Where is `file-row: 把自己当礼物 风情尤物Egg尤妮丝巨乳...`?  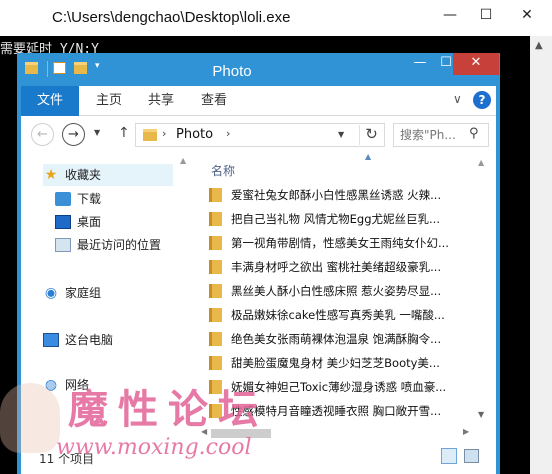
file-row: 把自己当礼物 风情尤物Egg尤妮丝巨乳... is located at coordinates (340, 219).